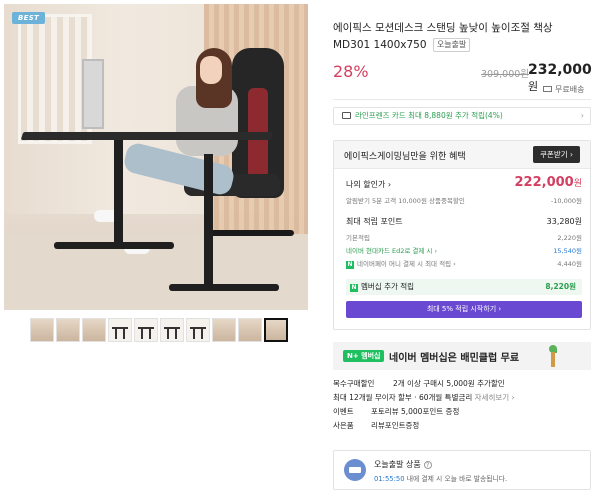 This screenshot has width=600, height=495. I want to click on membership-icon: N, so click(354, 288).